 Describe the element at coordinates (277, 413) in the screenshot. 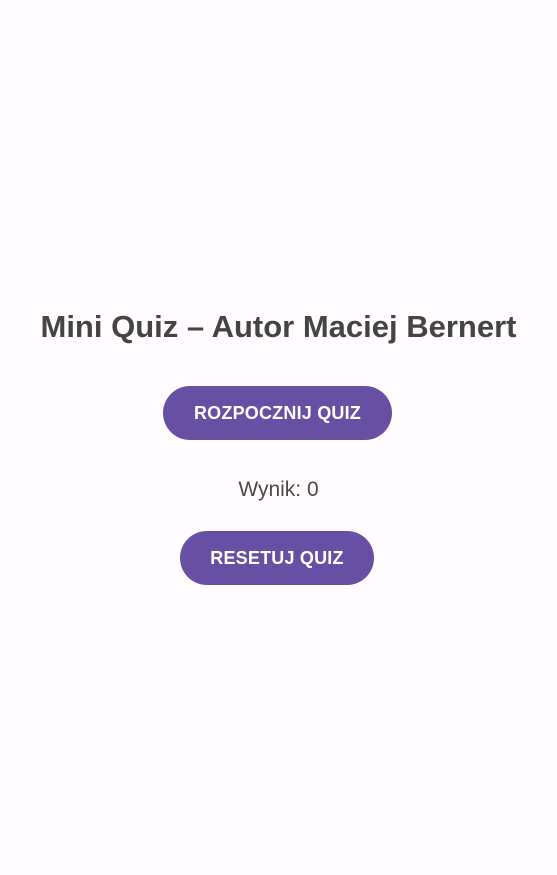

I see `start-quiz-button: ROZPOCZNIJ QUIZ` at that location.